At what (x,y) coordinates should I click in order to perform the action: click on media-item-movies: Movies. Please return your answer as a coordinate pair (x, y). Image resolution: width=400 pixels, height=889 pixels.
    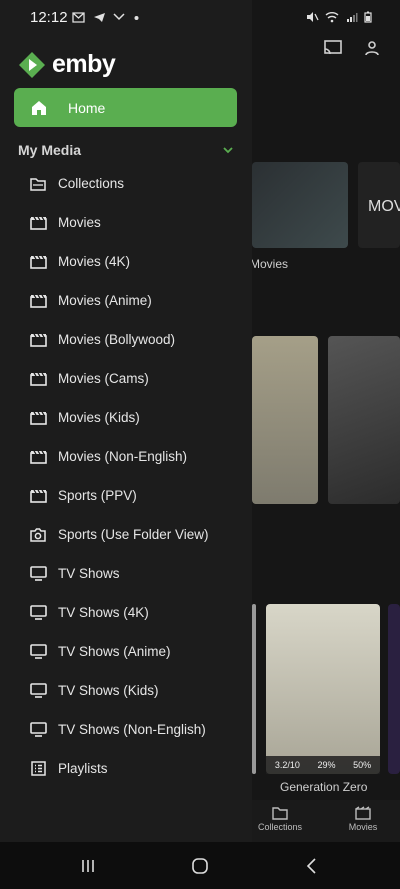
    Looking at the image, I should click on (126, 222).